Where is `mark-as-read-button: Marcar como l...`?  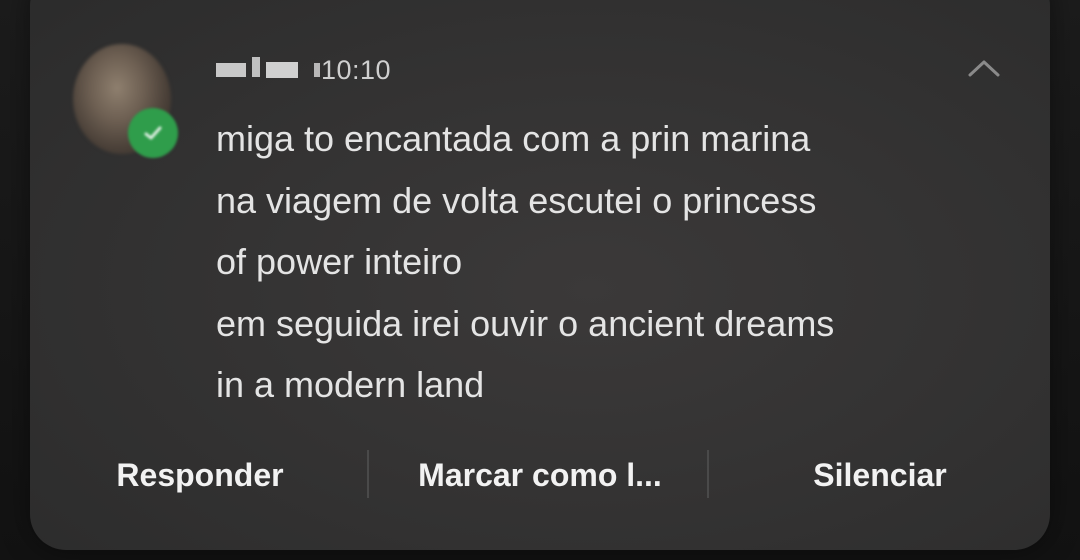 mark-as-read-button: Marcar como l... is located at coordinates (540, 475).